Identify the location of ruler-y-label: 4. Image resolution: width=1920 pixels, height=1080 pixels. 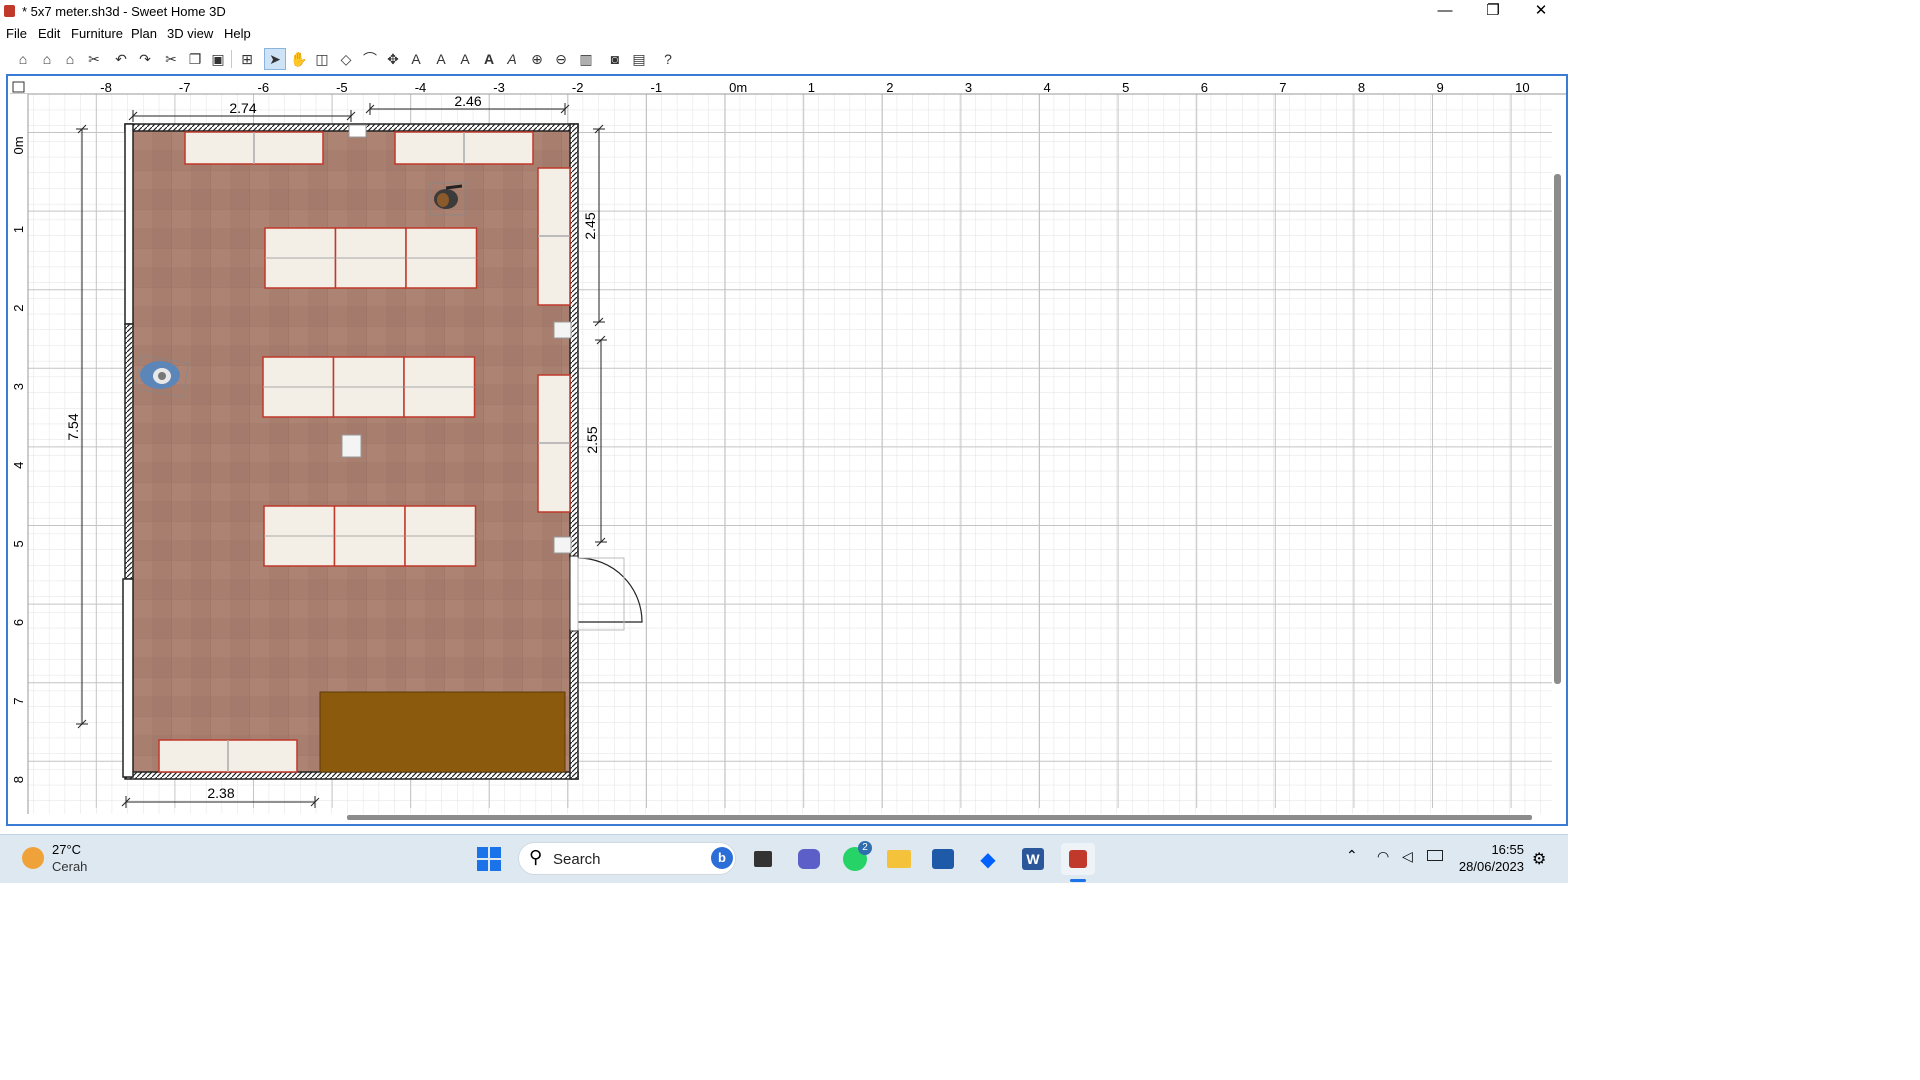
(18, 465).